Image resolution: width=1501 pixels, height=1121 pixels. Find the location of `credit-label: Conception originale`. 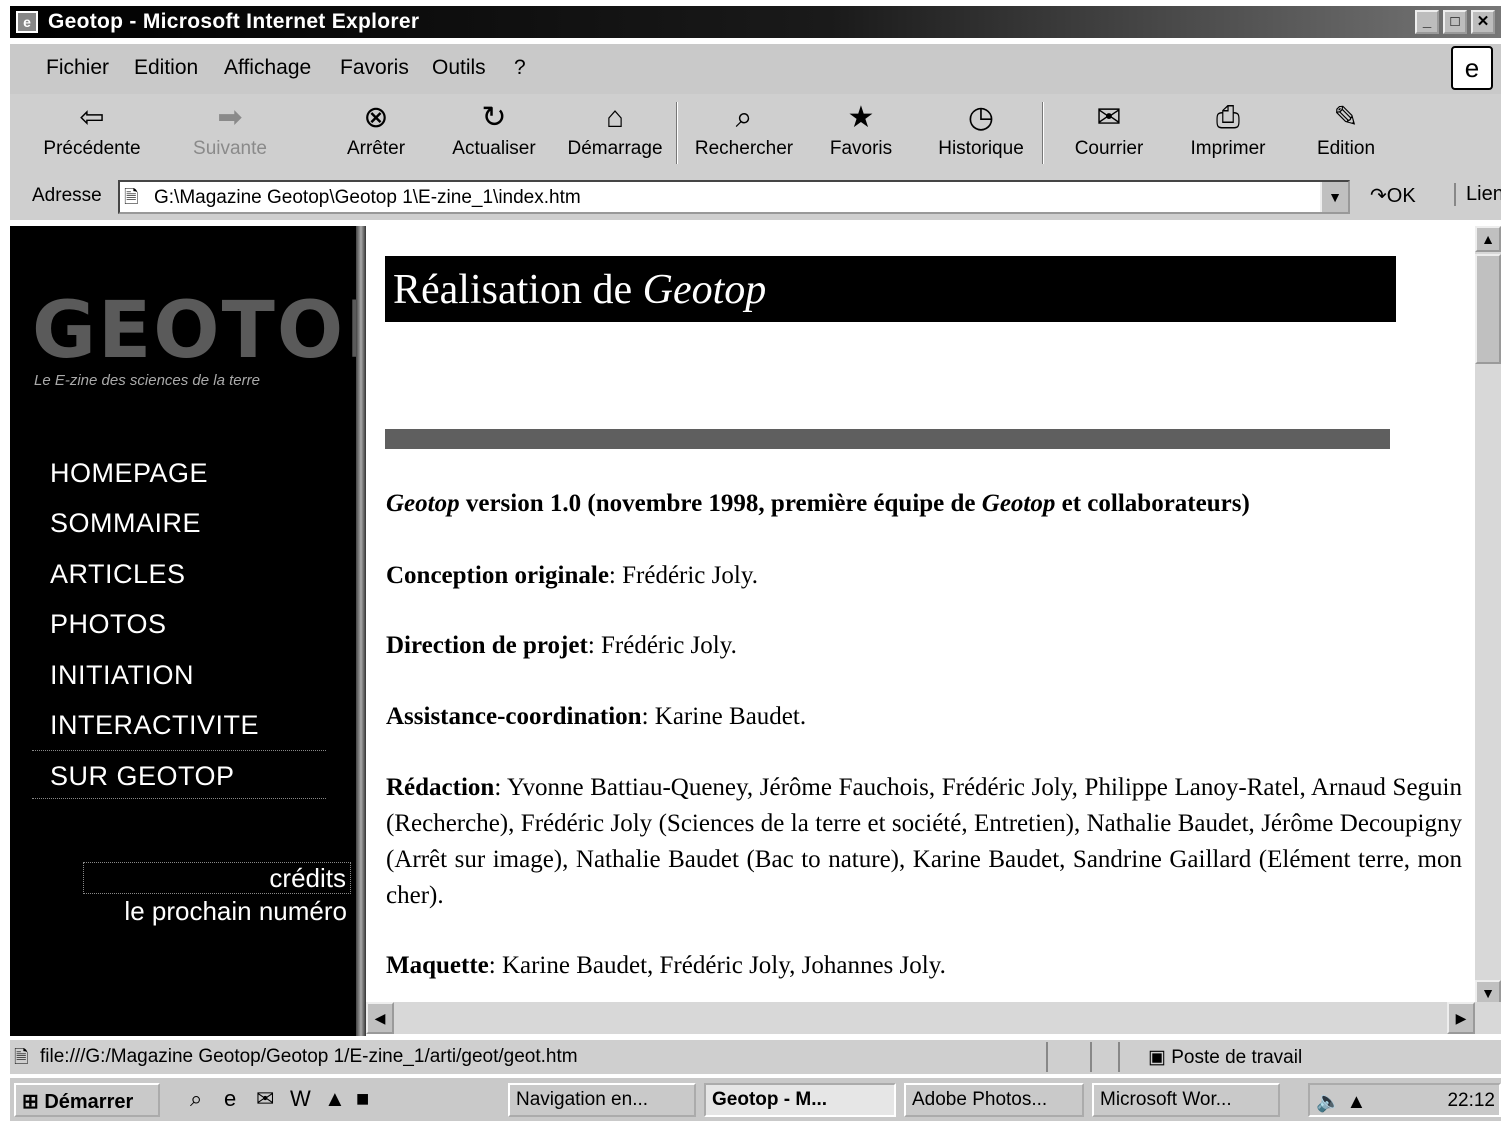

credit-label: Conception originale is located at coordinates (497, 575).